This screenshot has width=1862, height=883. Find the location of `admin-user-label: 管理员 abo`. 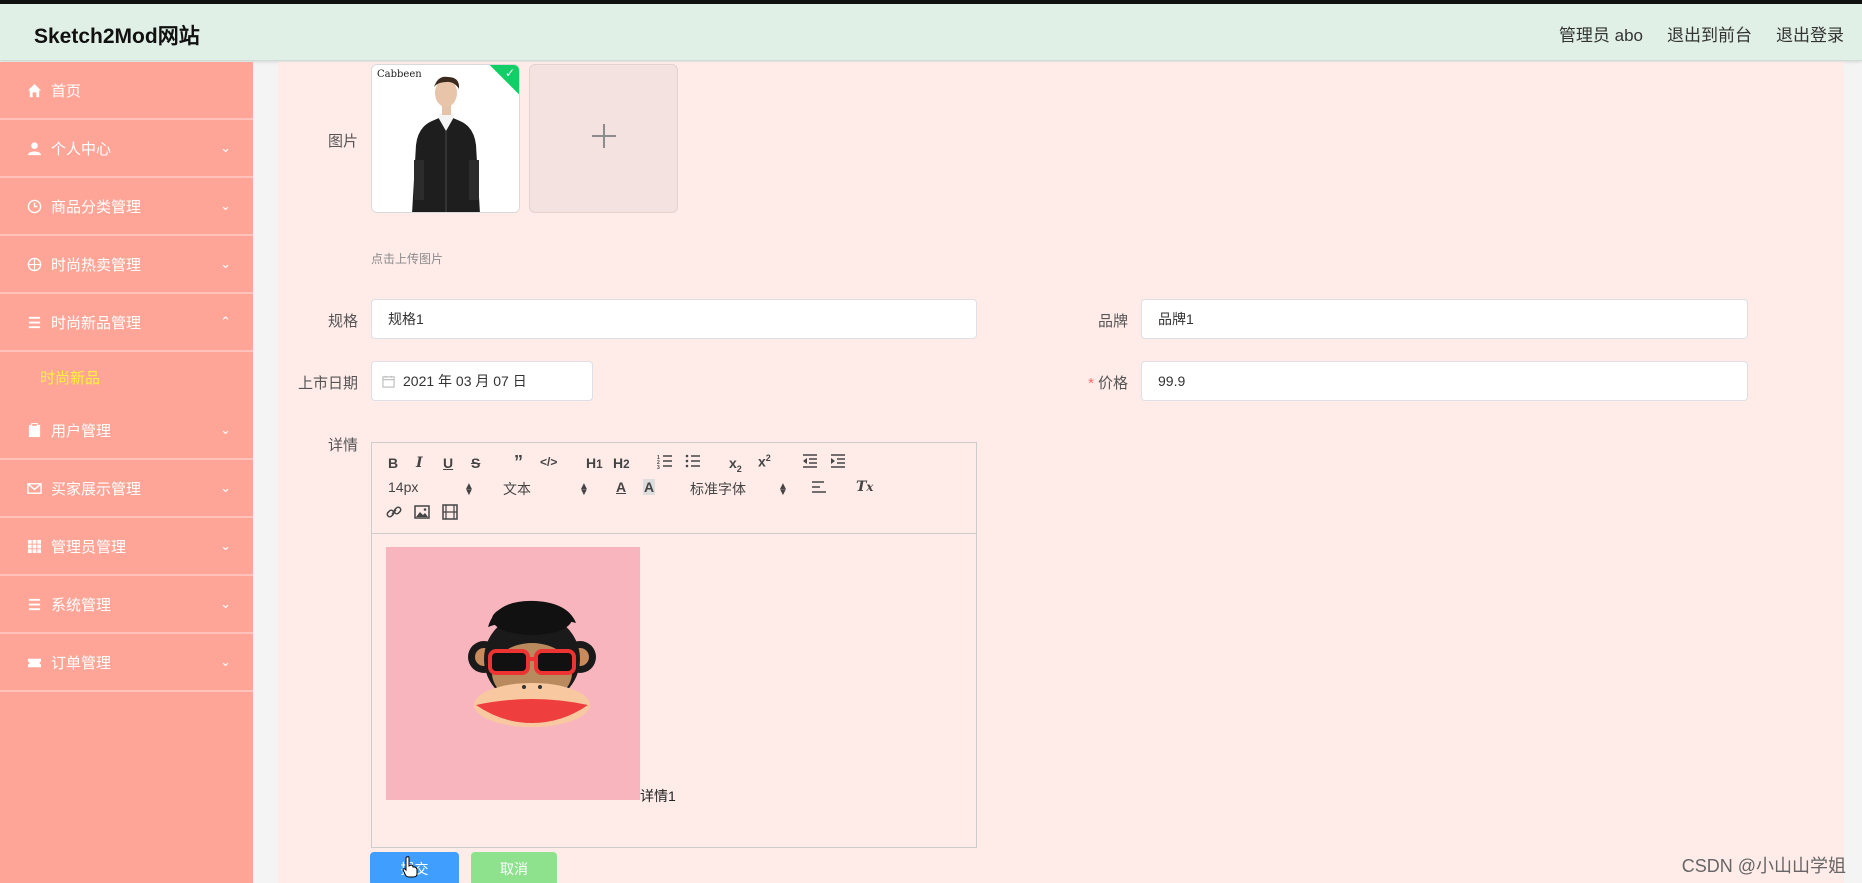

admin-user-label: 管理员 abo is located at coordinates (1601, 33).